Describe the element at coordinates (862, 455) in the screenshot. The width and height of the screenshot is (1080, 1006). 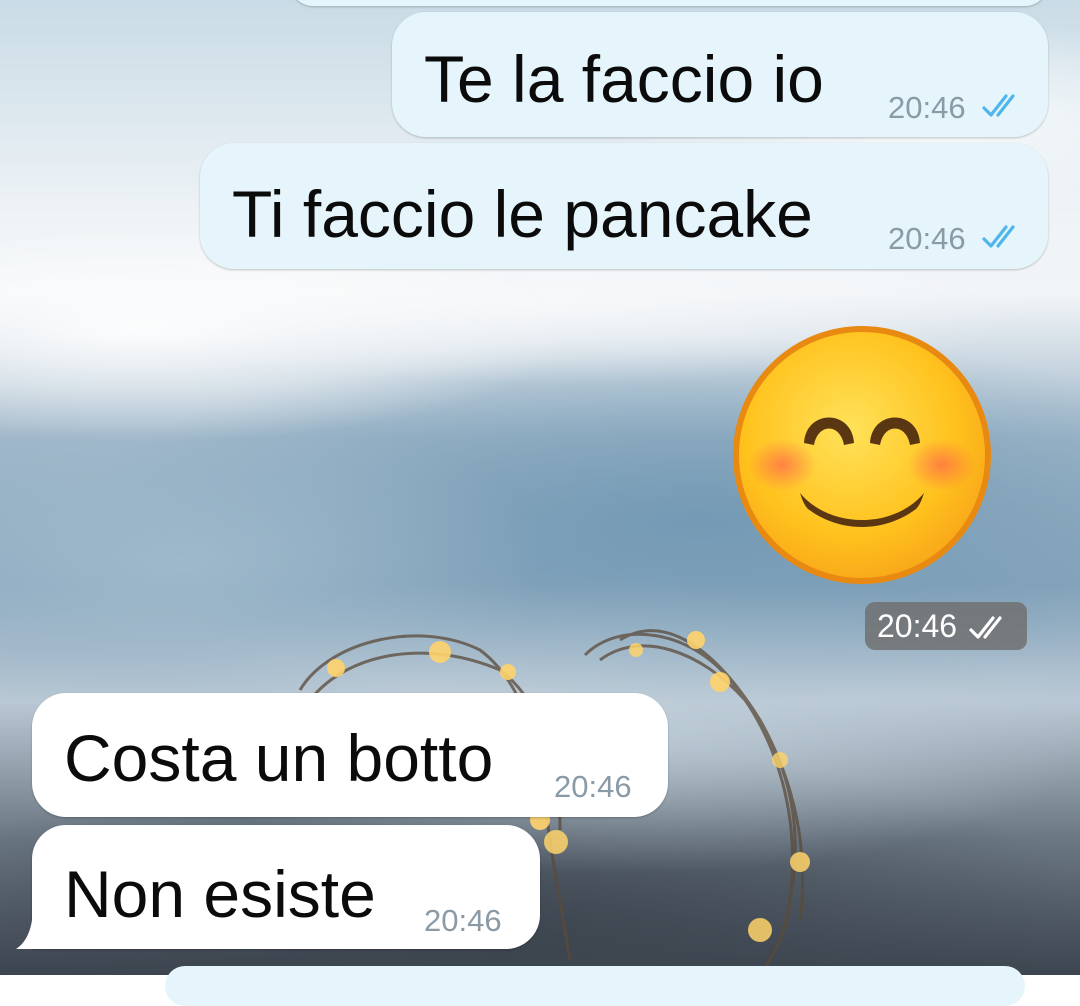
I see `smiling-face-emoji-icon` at that location.